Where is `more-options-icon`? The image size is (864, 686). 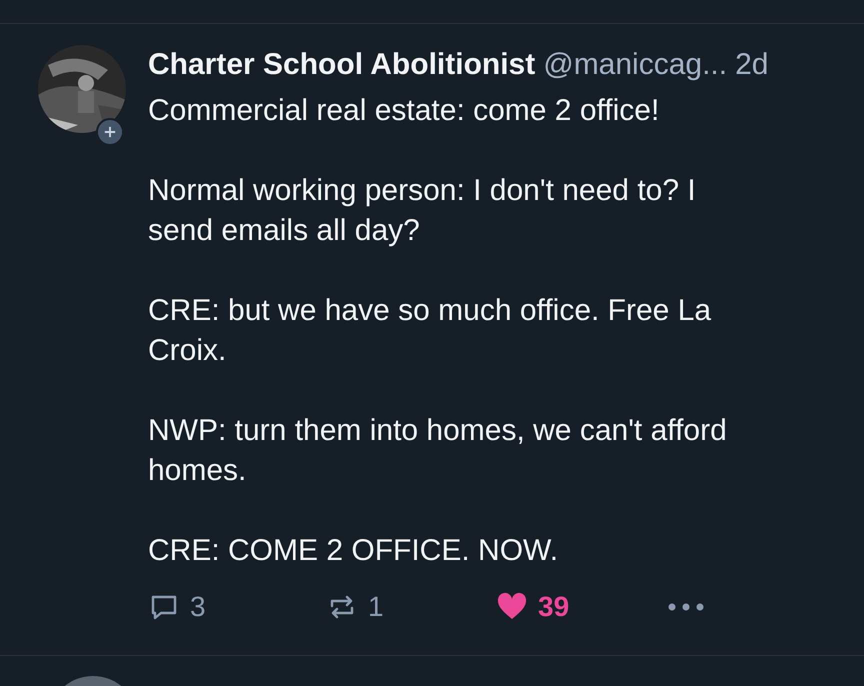 more-options-icon is located at coordinates (686, 607).